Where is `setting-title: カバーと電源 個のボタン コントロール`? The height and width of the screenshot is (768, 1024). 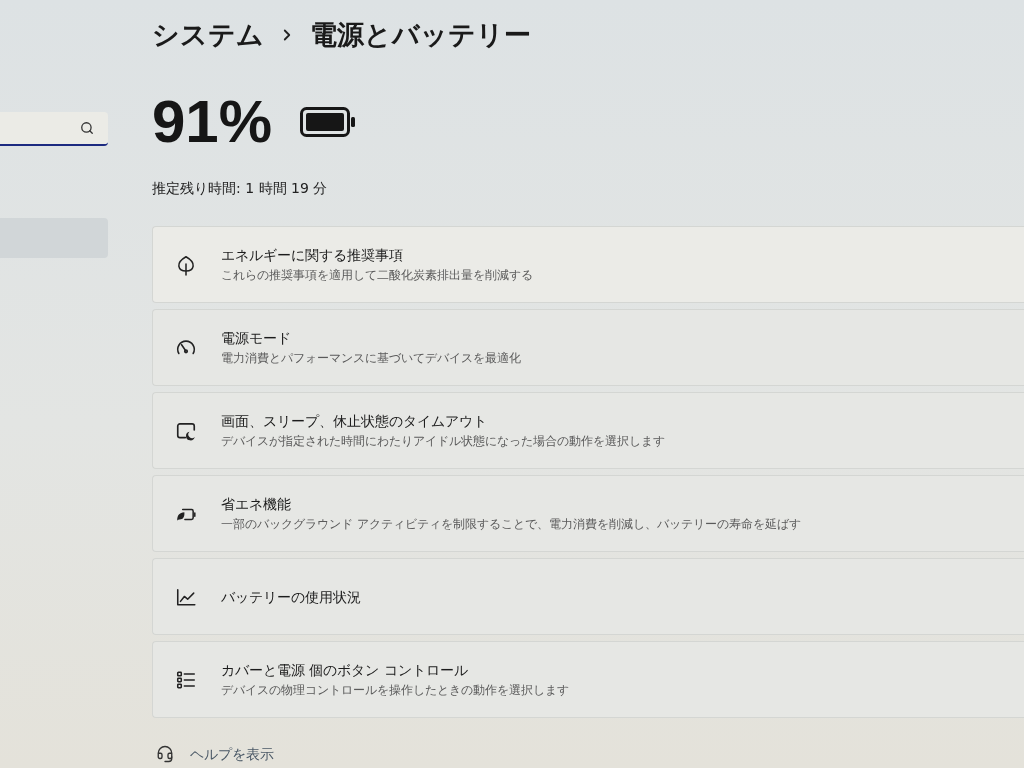
setting-title: カバーと電源 個のボタン コントロール is located at coordinates (345, 670).